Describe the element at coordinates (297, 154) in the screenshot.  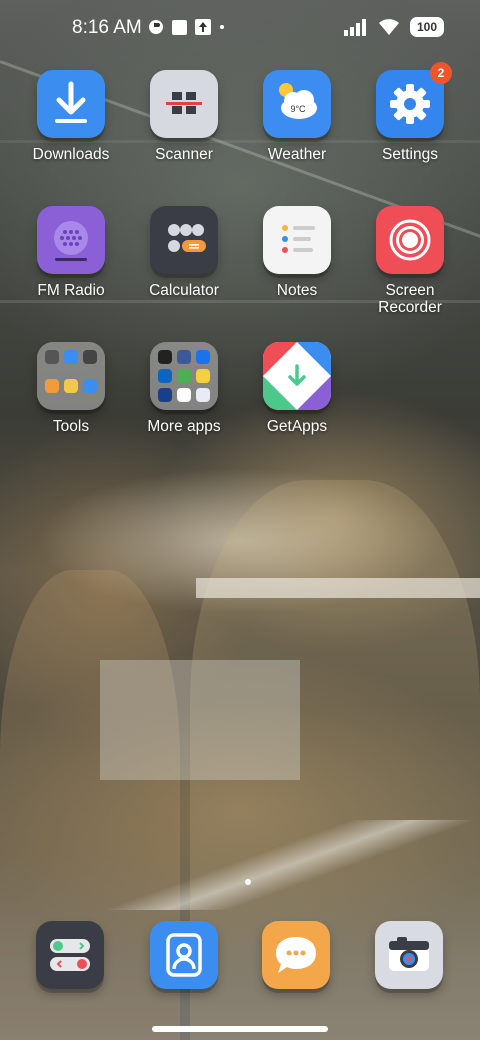
I see `app-label: Weather` at that location.